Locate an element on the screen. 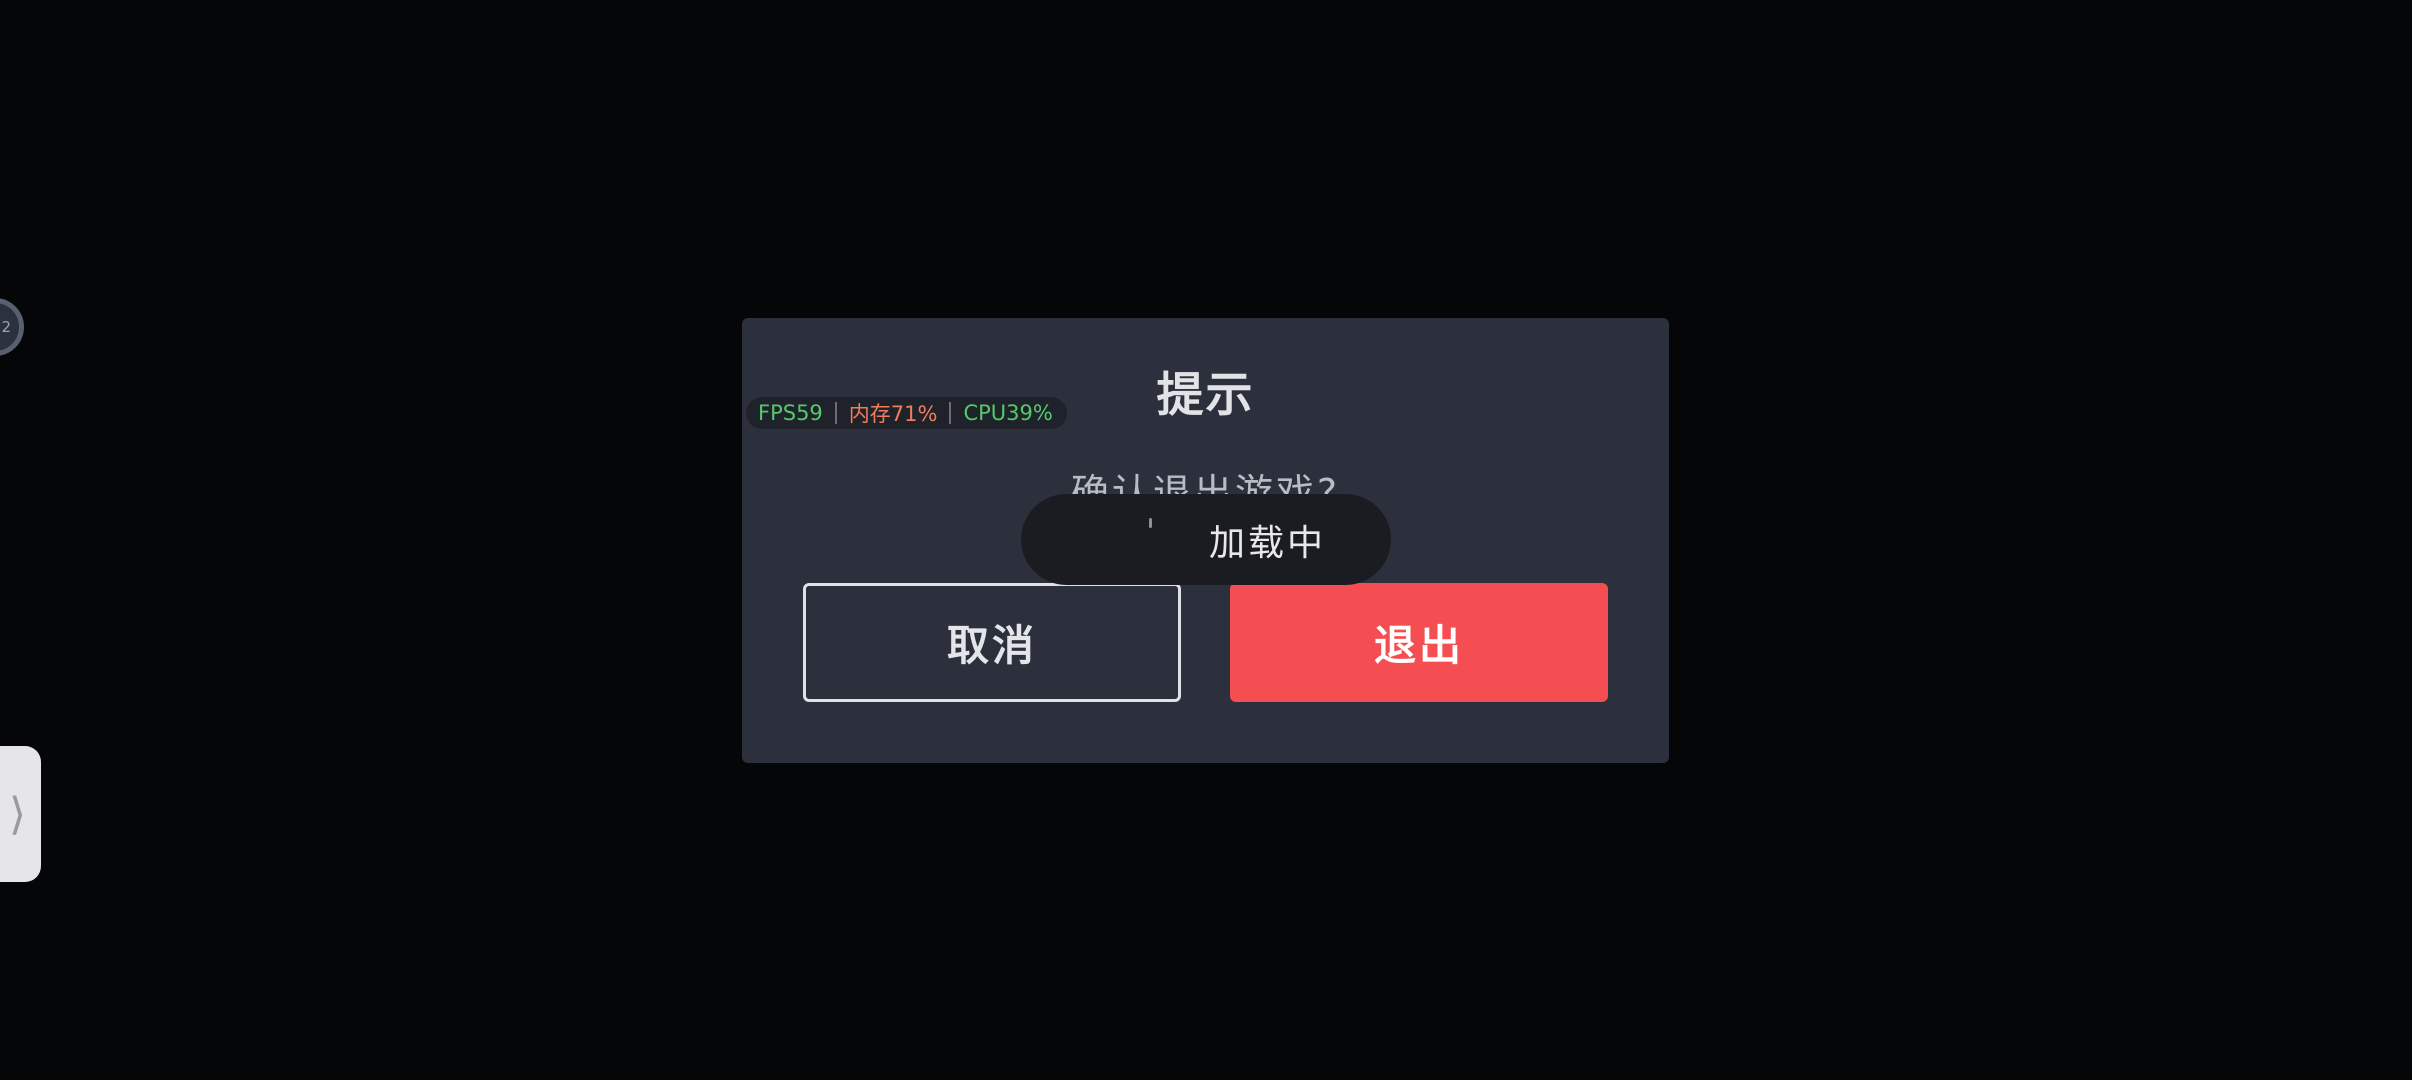 The image size is (2412, 1080). loading-toast: 加载中 is located at coordinates (1206, 539).